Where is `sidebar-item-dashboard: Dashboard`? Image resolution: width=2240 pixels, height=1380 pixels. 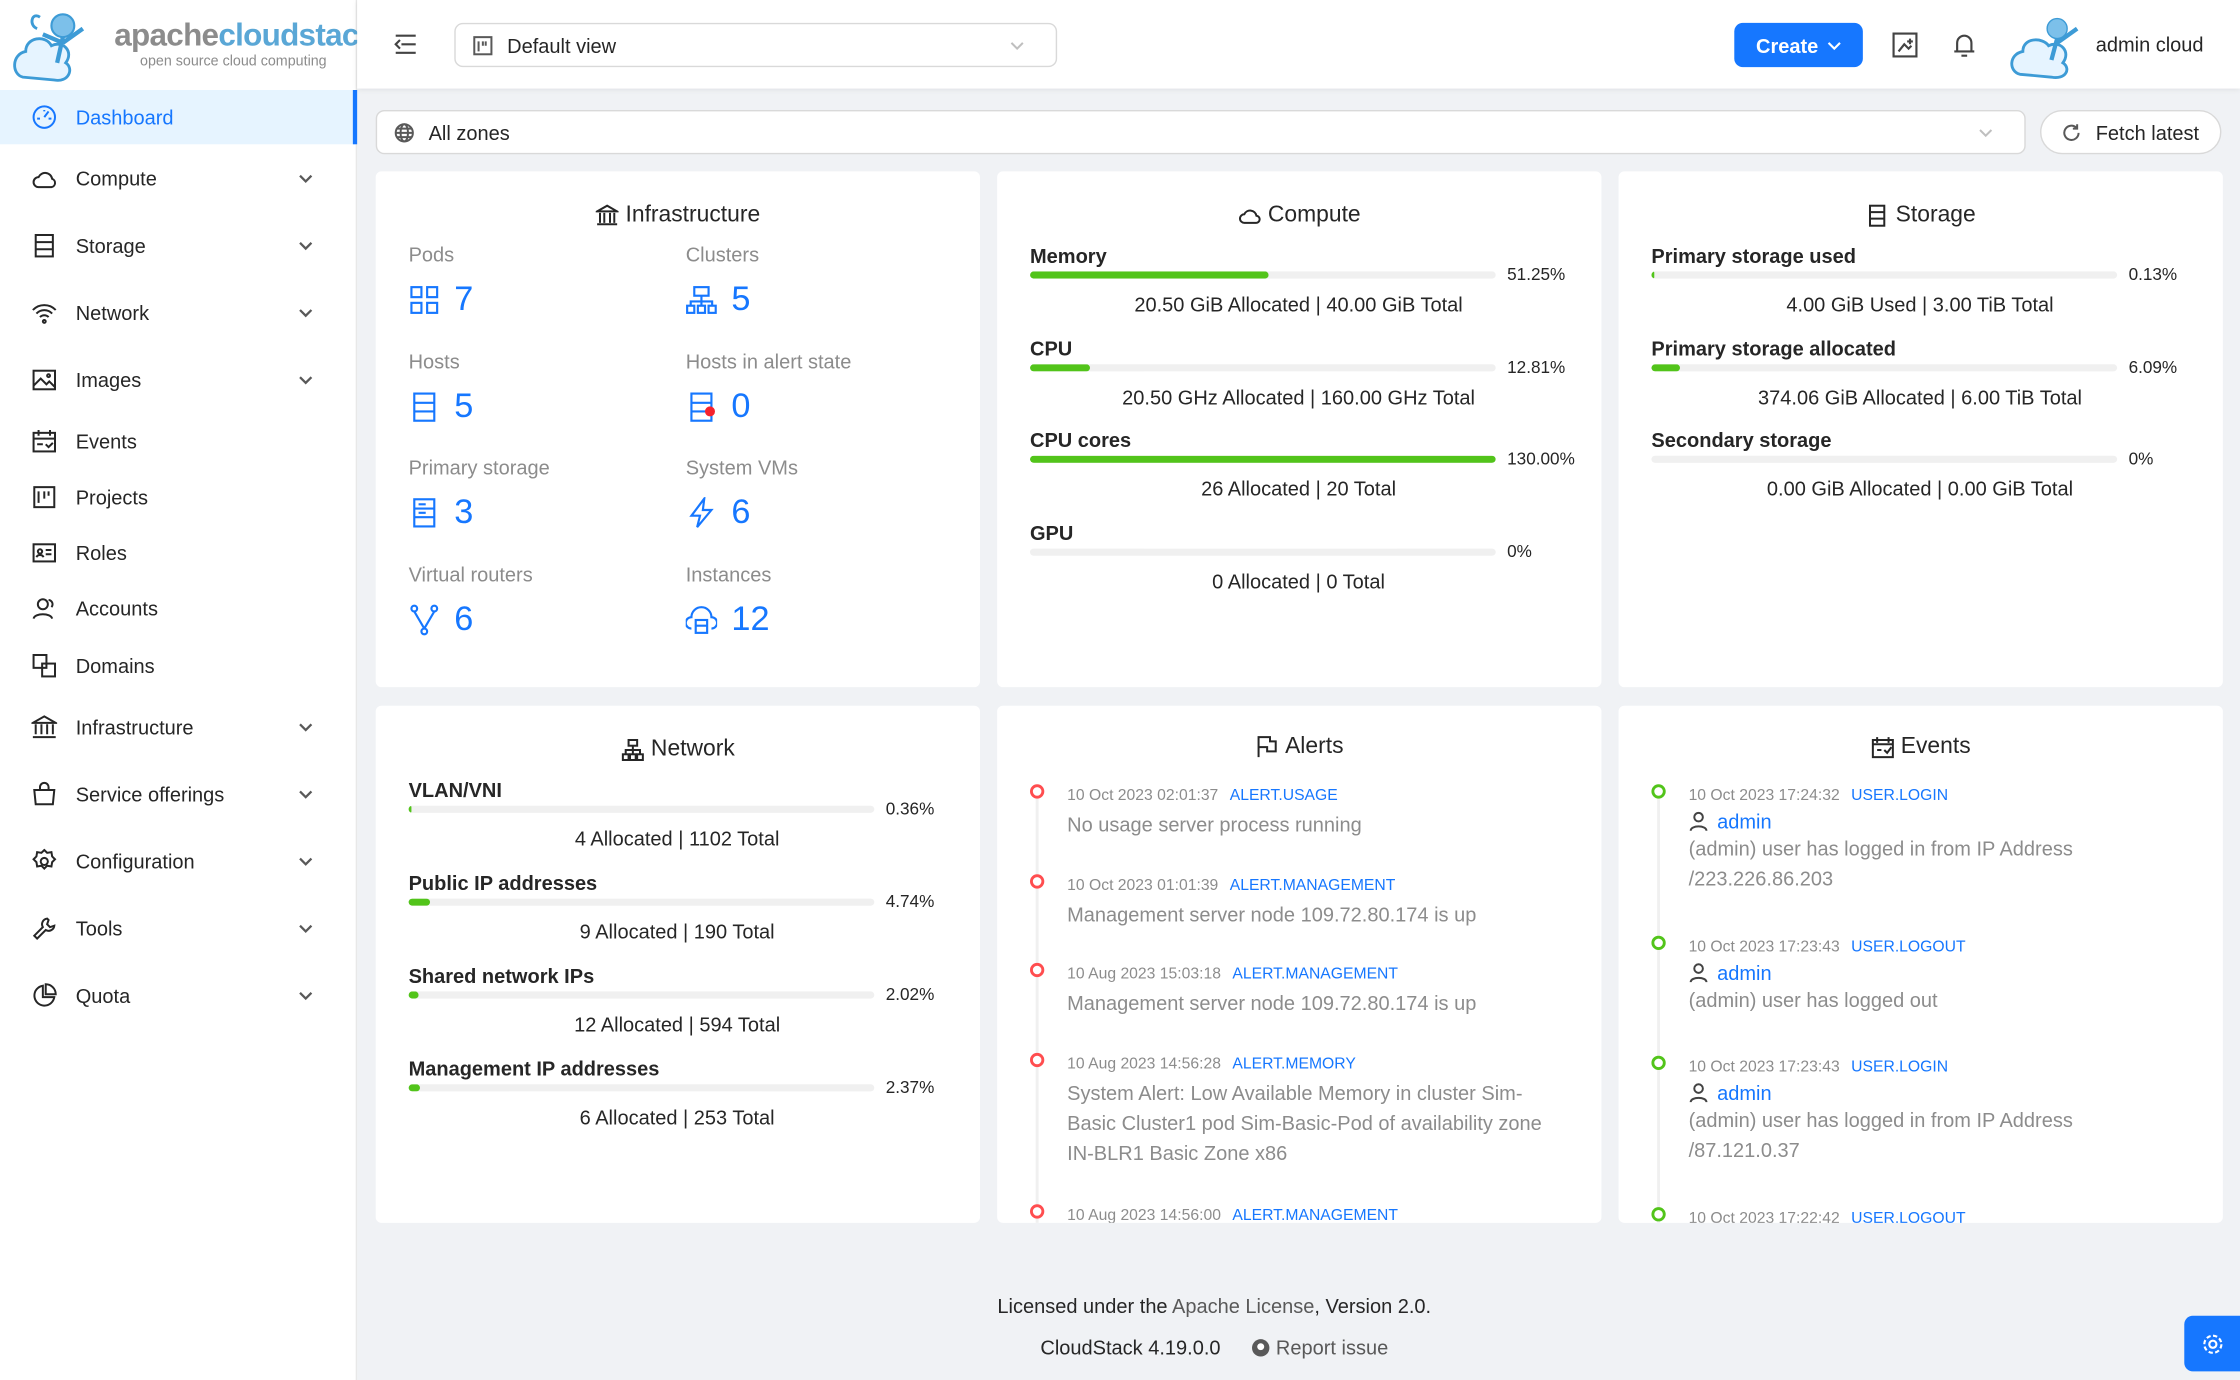 sidebar-item-dashboard: Dashboard is located at coordinates (179, 117).